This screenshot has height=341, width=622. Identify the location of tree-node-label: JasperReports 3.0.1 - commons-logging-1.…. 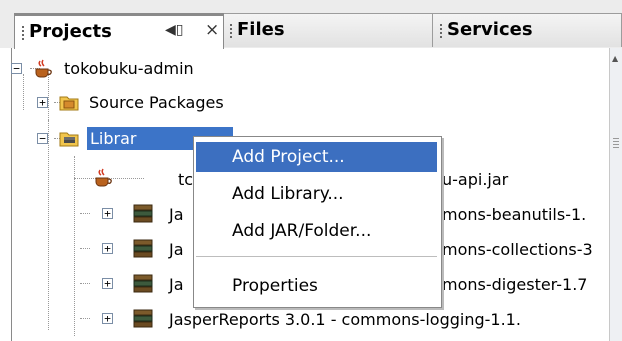
(345, 319).